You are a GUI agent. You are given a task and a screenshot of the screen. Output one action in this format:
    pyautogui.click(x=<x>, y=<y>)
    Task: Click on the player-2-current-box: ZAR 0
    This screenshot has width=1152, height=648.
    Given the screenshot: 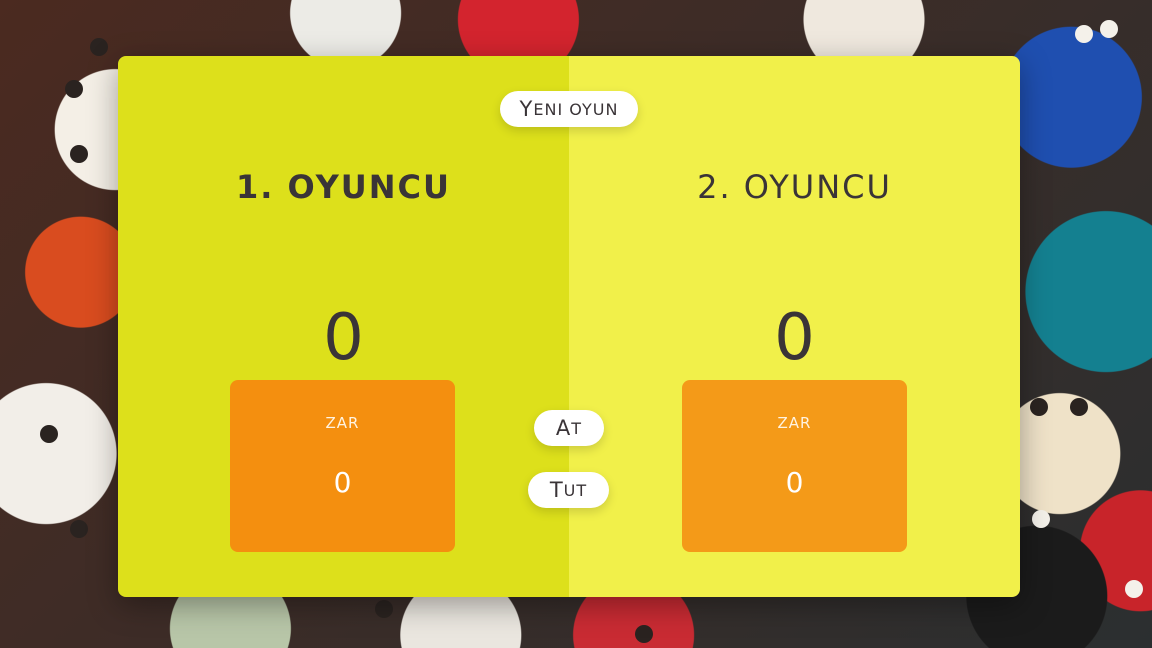 What is the action you would take?
    pyautogui.click(x=794, y=466)
    